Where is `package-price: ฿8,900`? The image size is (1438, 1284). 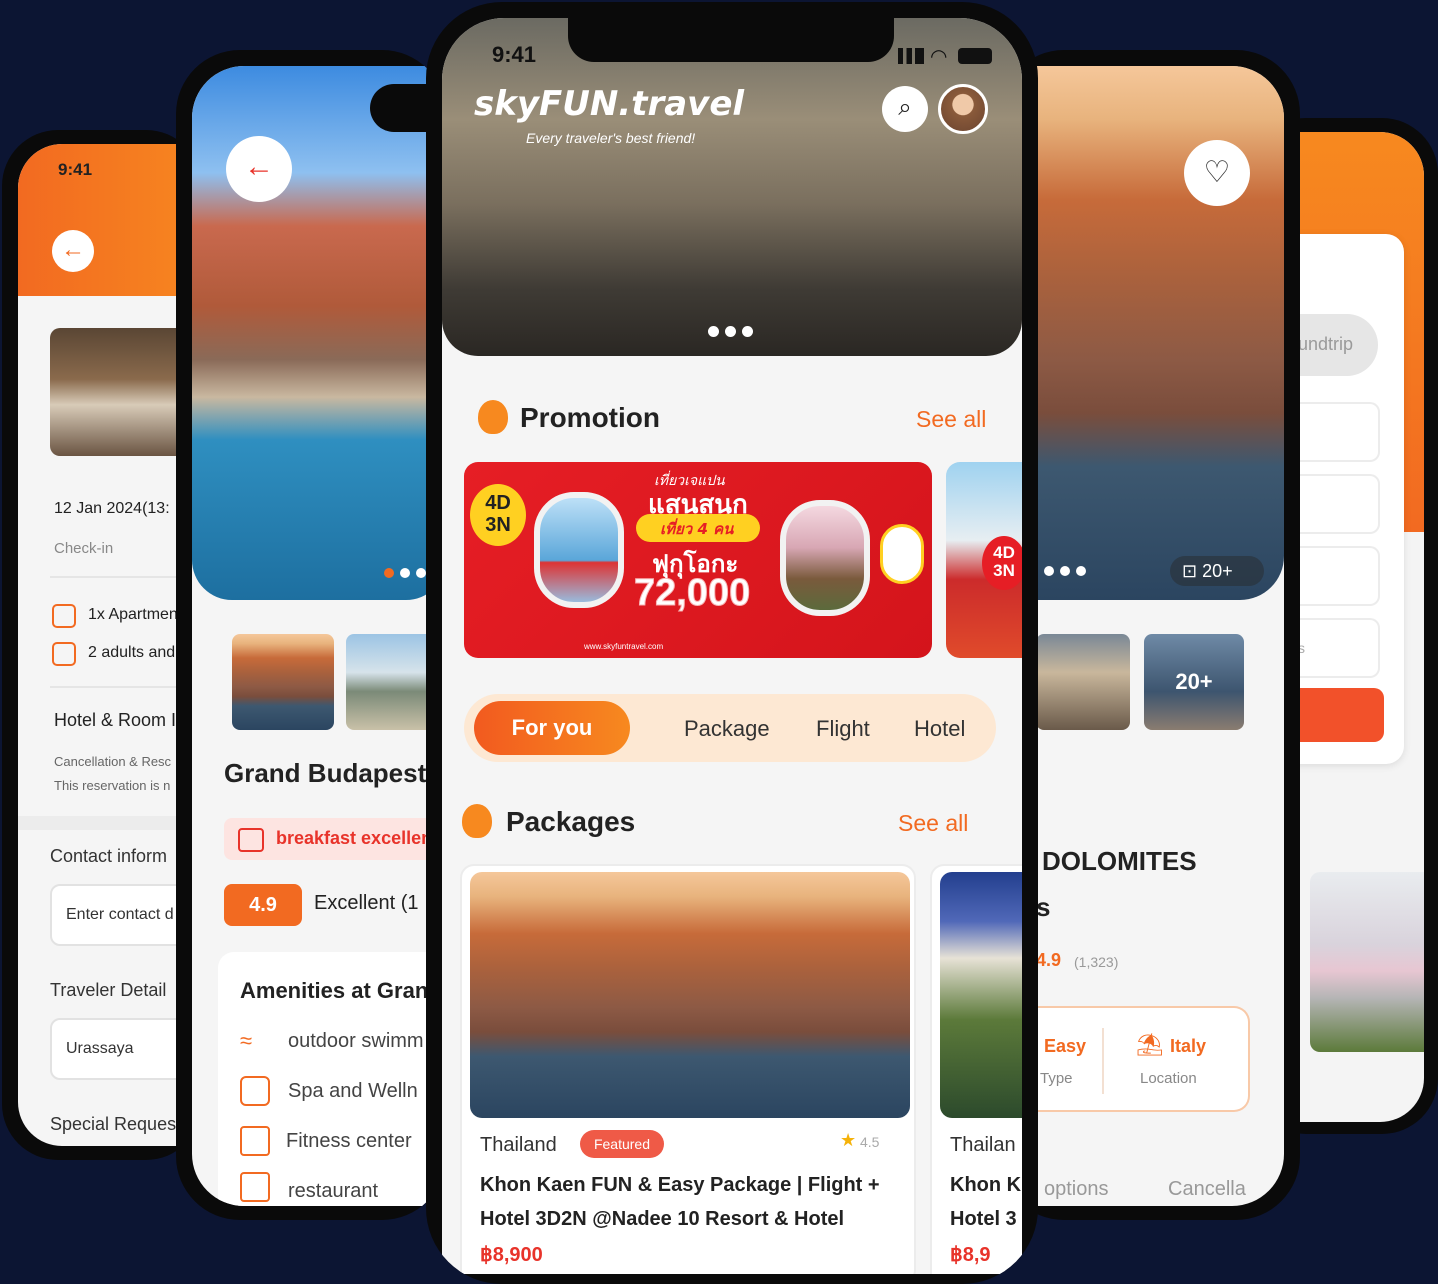 package-price: ฿8,900 is located at coordinates (511, 1255).